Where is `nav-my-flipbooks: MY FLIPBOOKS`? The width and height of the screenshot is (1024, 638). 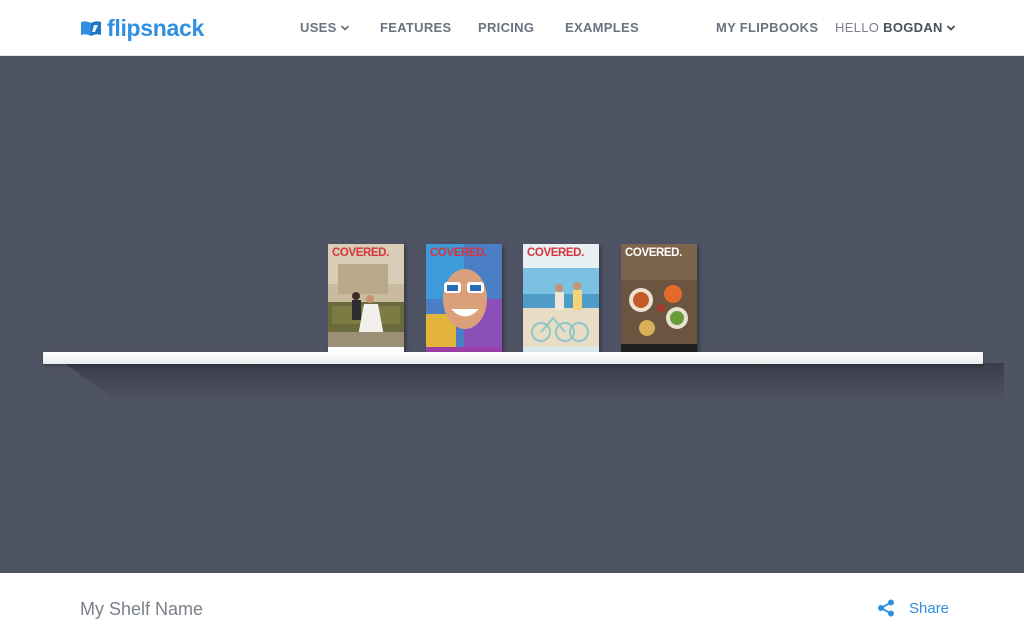
nav-my-flipbooks: MY FLIPBOOKS is located at coordinates (767, 27).